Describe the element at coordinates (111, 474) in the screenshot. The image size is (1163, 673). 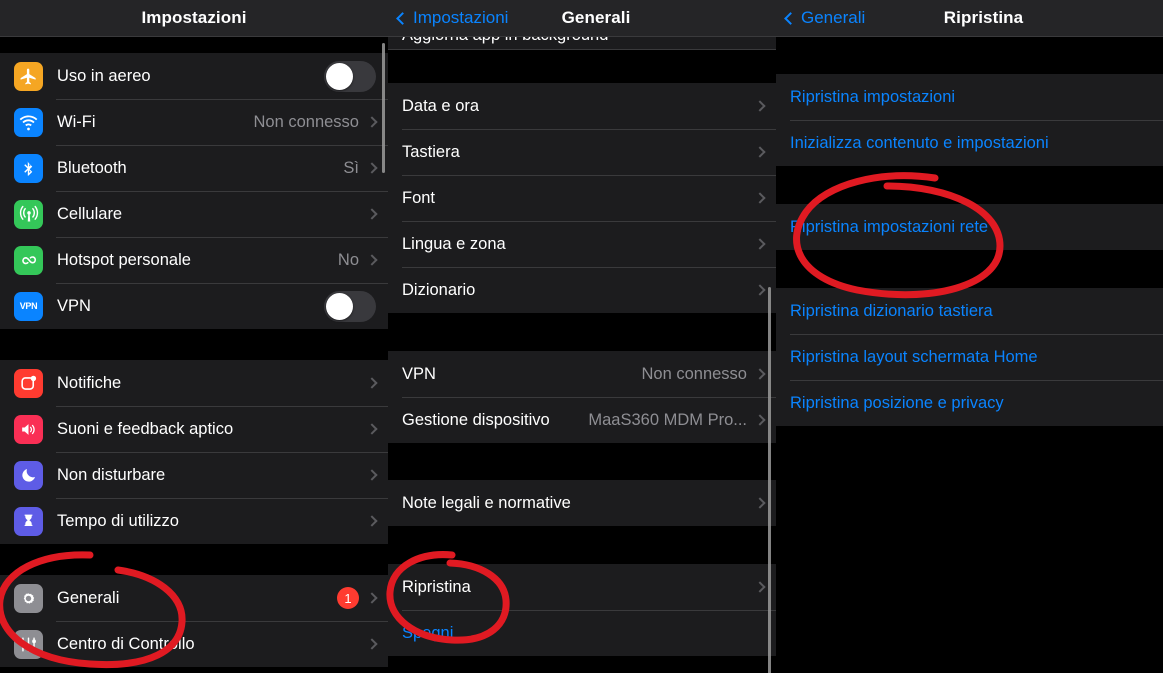
I see `row-label: Non disturbare` at that location.